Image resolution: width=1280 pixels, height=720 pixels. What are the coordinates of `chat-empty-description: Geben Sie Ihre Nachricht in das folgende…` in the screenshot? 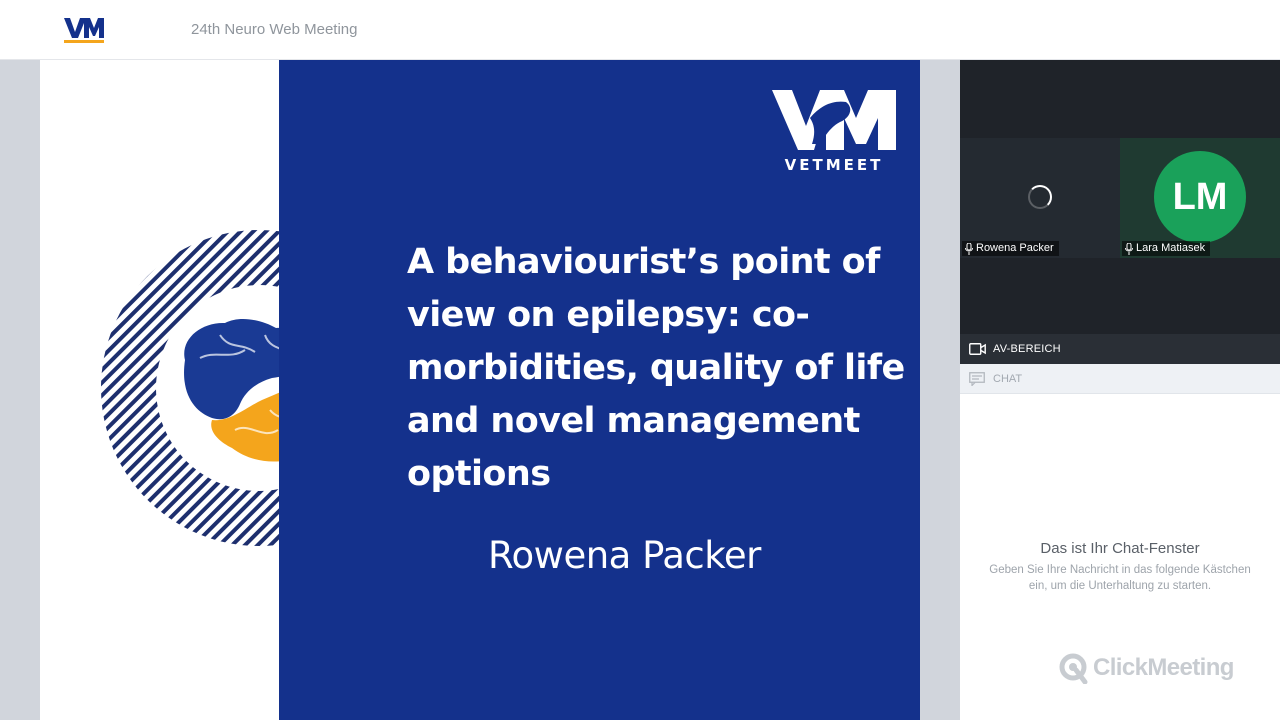 It's located at (1120, 578).